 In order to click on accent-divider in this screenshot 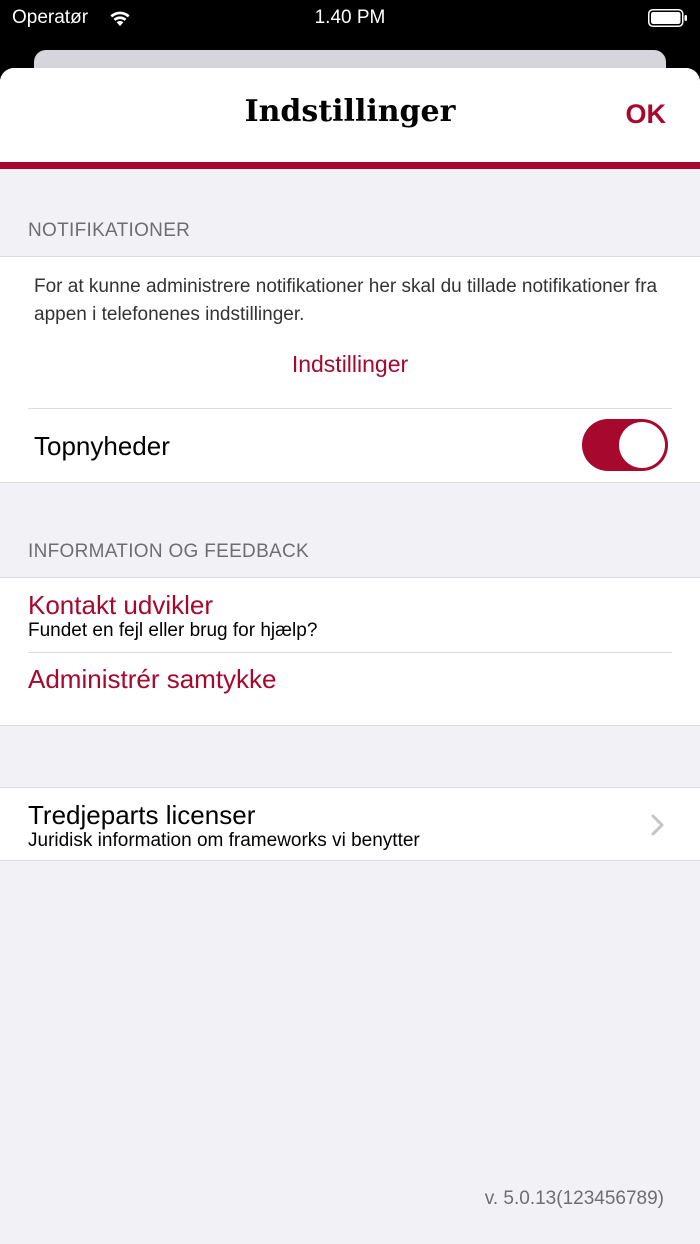, I will do `click(350, 165)`.